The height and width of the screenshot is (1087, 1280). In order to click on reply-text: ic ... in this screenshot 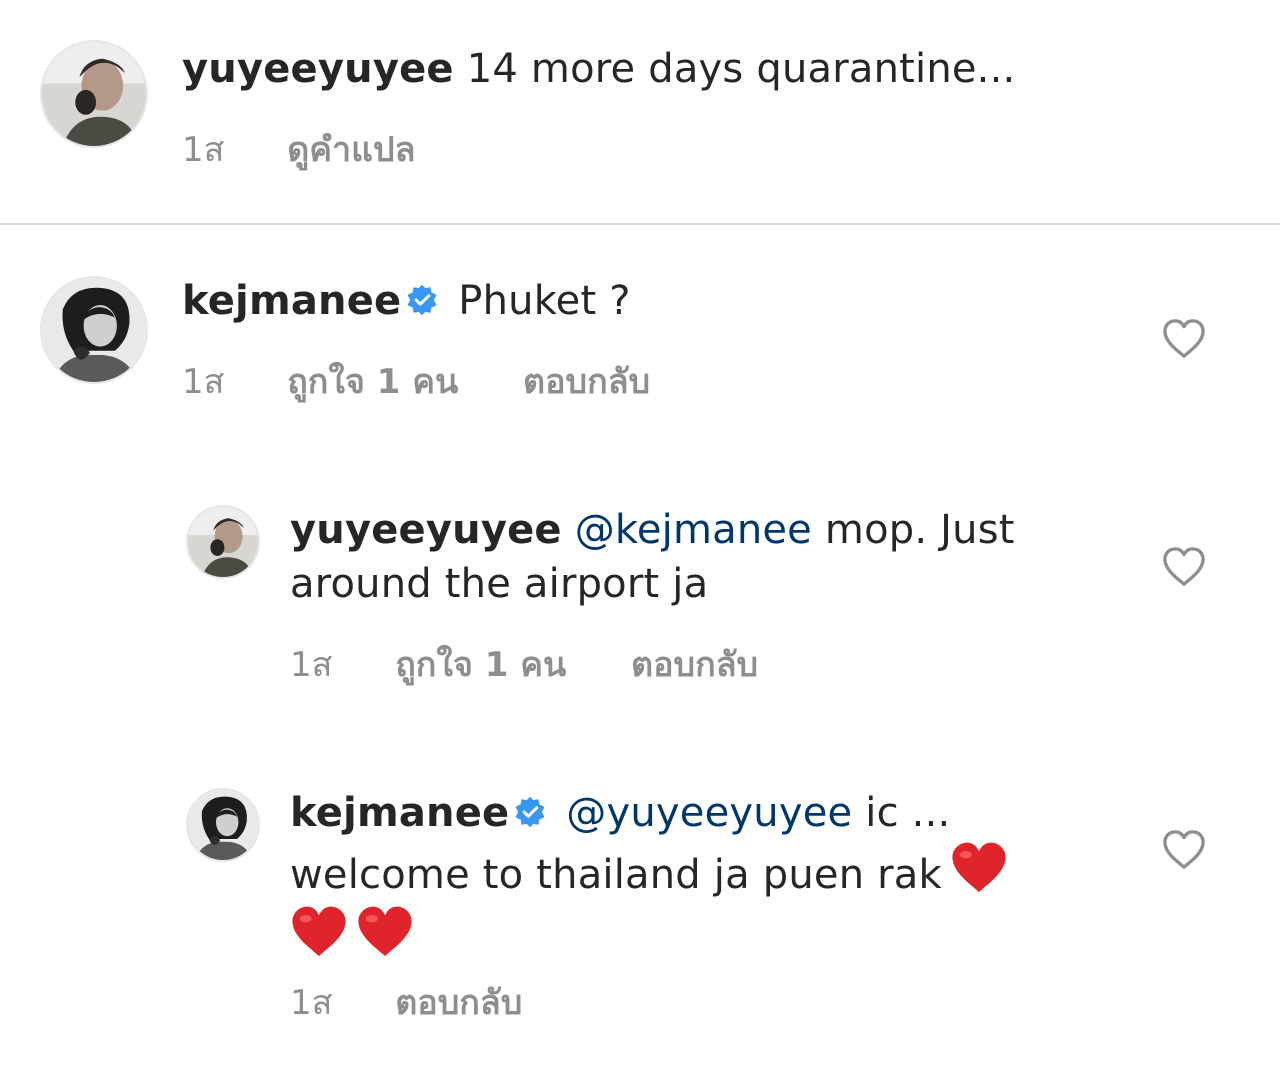, I will do `click(908, 813)`.